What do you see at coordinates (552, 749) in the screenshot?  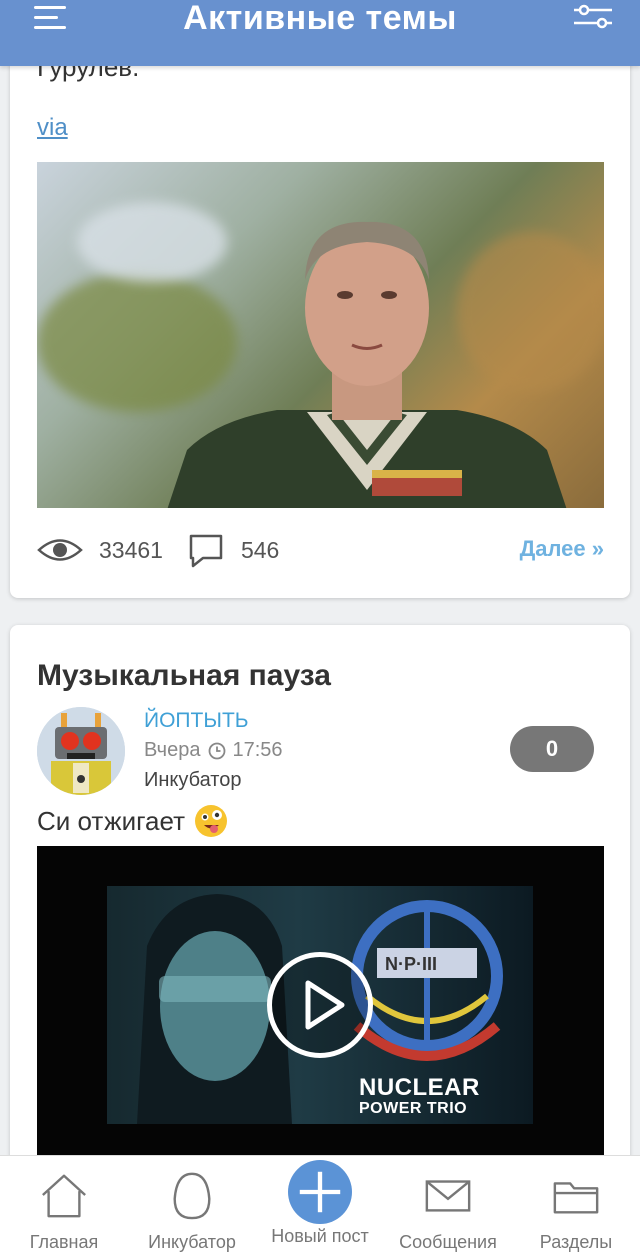 I see `comment-count-badge: 0` at bounding box center [552, 749].